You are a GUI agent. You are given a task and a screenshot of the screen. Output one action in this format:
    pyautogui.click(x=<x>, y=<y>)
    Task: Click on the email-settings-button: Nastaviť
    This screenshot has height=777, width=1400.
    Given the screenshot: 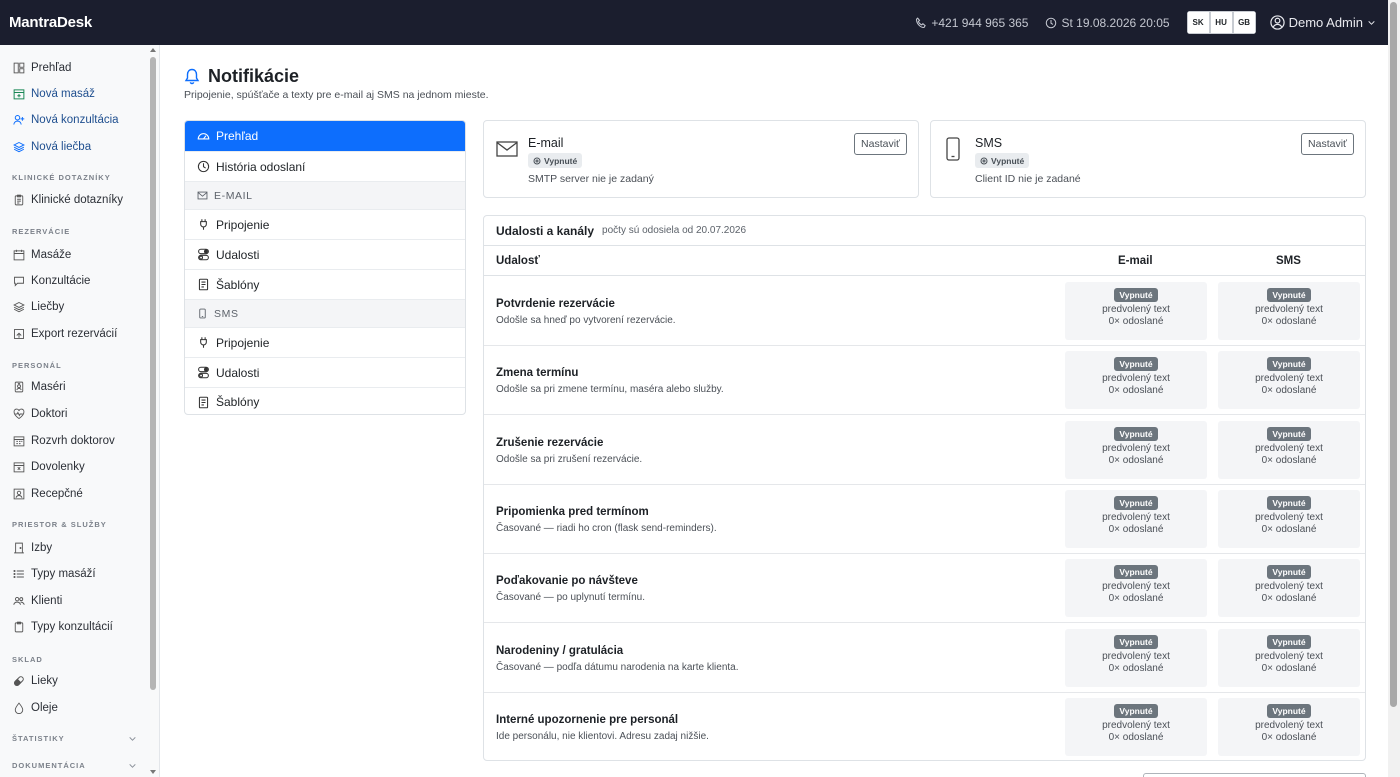 What is the action you would take?
    pyautogui.click(x=880, y=144)
    